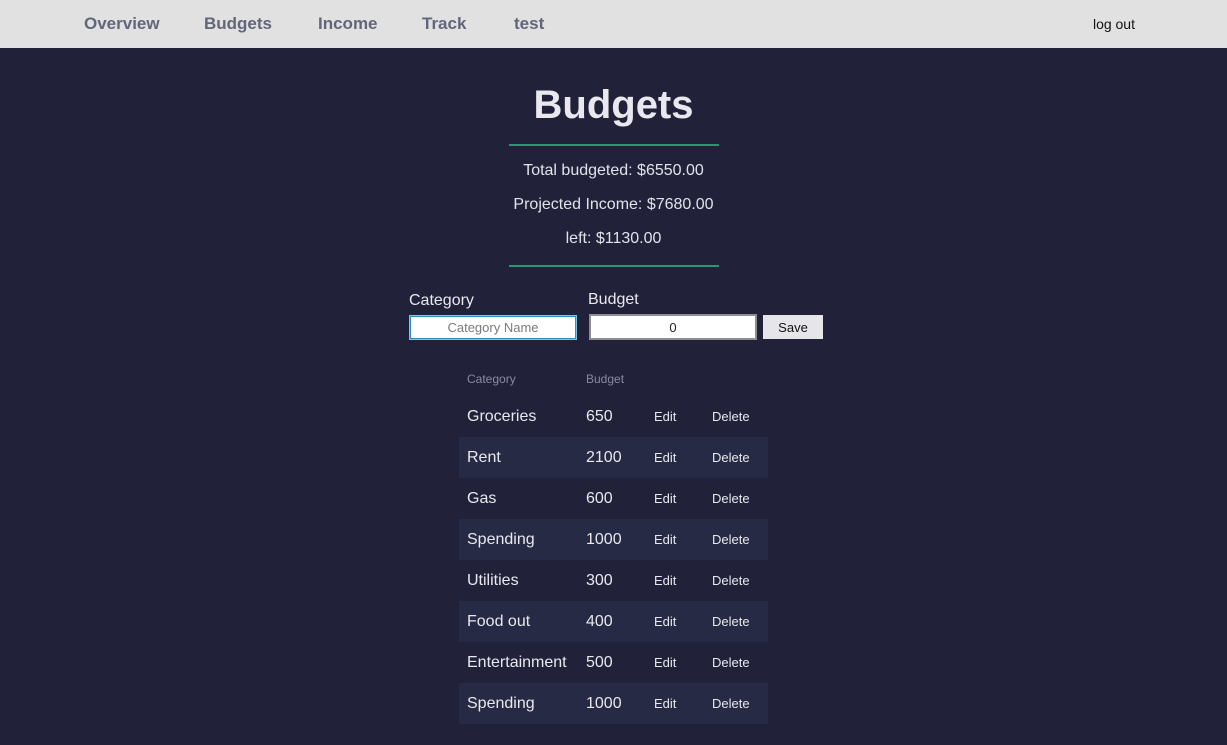 This screenshot has width=1227, height=745. Describe the element at coordinates (517, 662) in the screenshot. I see `row-category: Entertainment` at that location.